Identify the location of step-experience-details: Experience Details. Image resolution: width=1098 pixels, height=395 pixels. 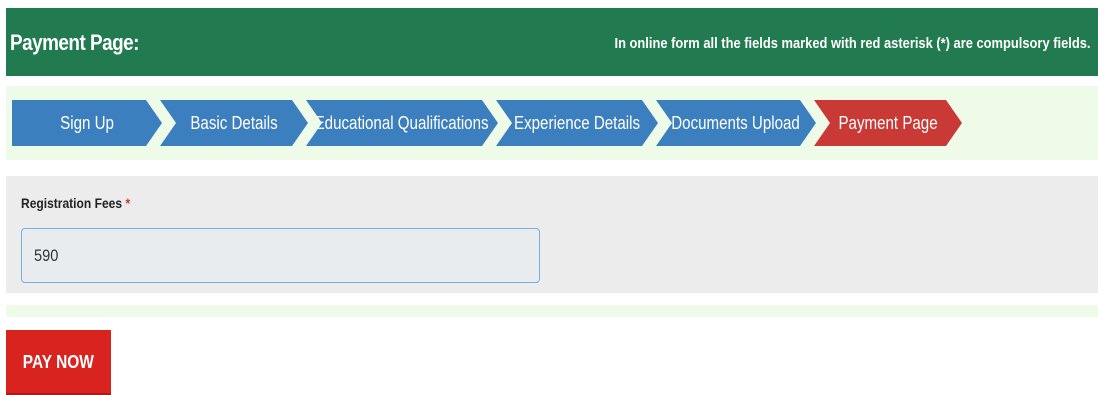
(577, 123).